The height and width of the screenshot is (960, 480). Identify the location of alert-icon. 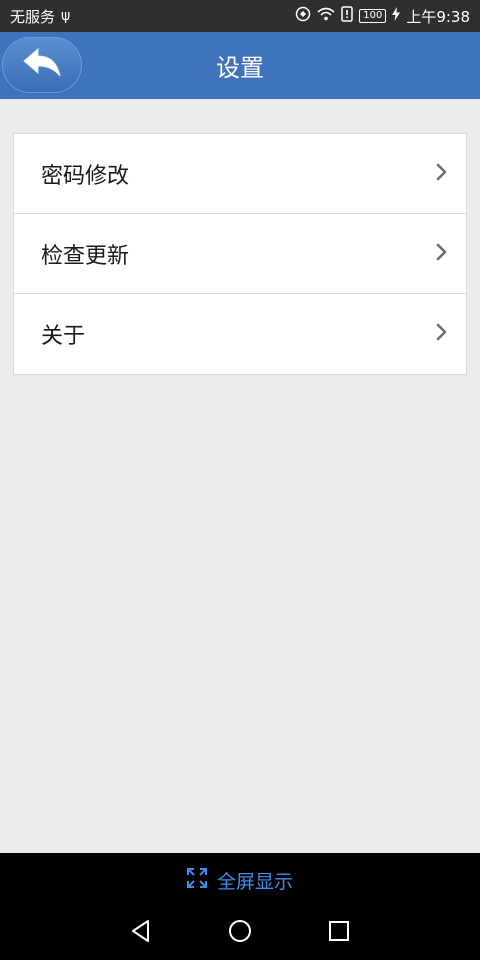
(347, 16).